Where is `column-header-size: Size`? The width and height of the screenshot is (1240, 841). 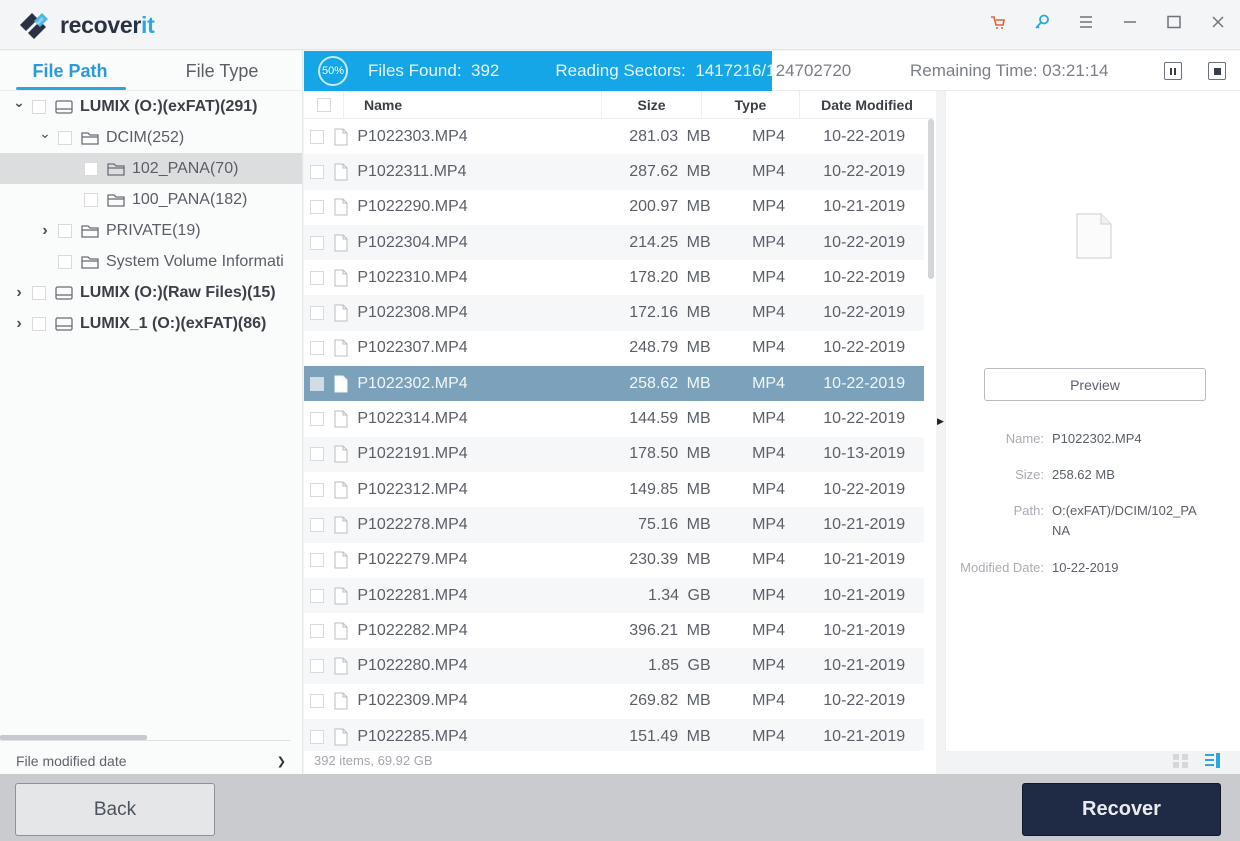
column-header-size: Size is located at coordinates (652, 104).